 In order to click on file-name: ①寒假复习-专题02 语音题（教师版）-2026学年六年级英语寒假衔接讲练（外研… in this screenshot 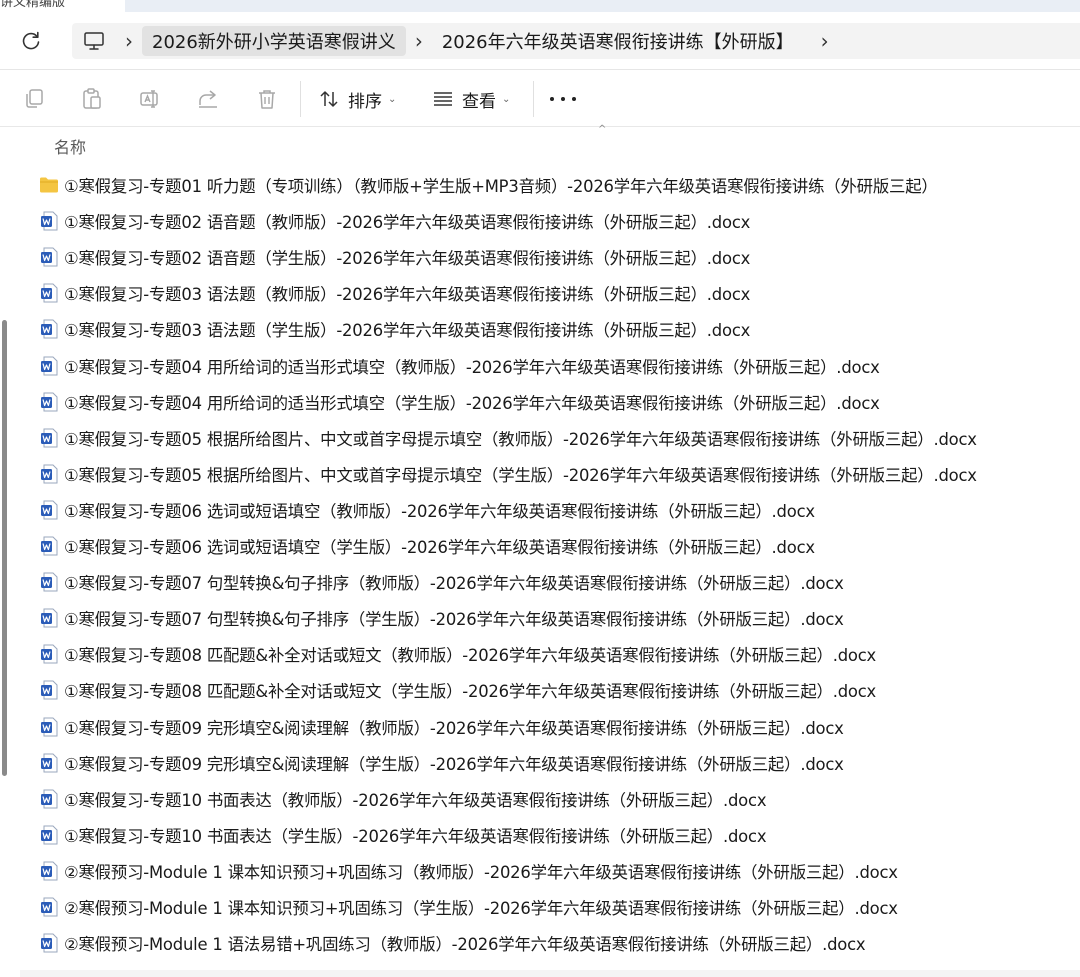, I will do `click(407, 223)`.